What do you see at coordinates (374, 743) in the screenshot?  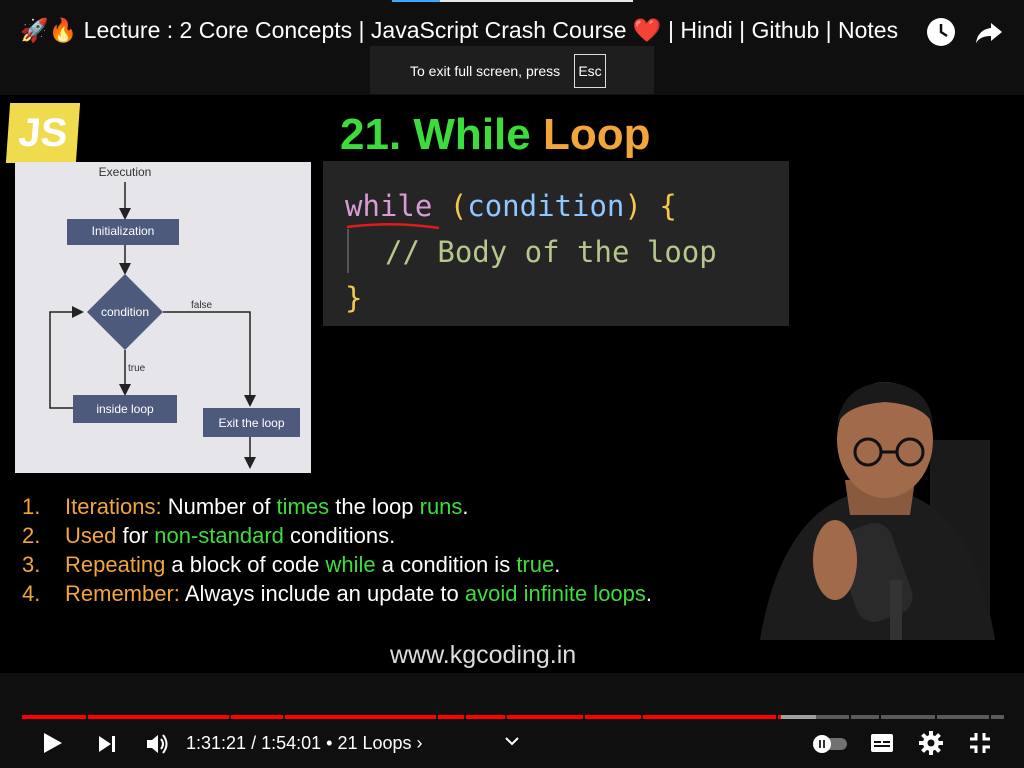 I see `chapter-title: 21 Loops` at bounding box center [374, 743].